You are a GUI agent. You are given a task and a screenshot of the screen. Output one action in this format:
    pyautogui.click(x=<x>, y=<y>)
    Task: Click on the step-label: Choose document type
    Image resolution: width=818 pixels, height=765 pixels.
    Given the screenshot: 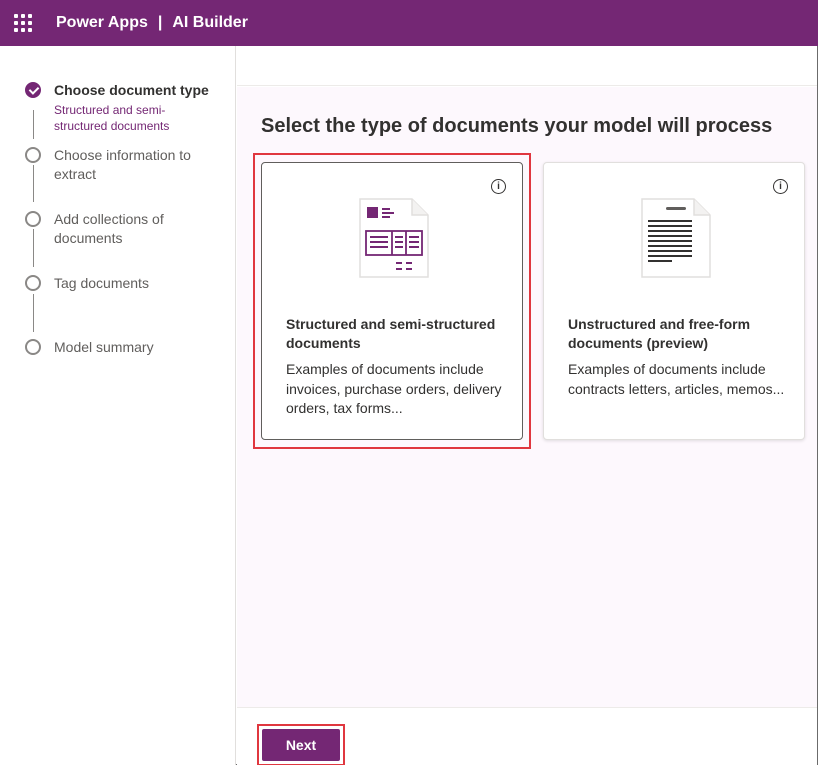 What is the action you would take?
    pyautogui.click(x=131, y=90)
    